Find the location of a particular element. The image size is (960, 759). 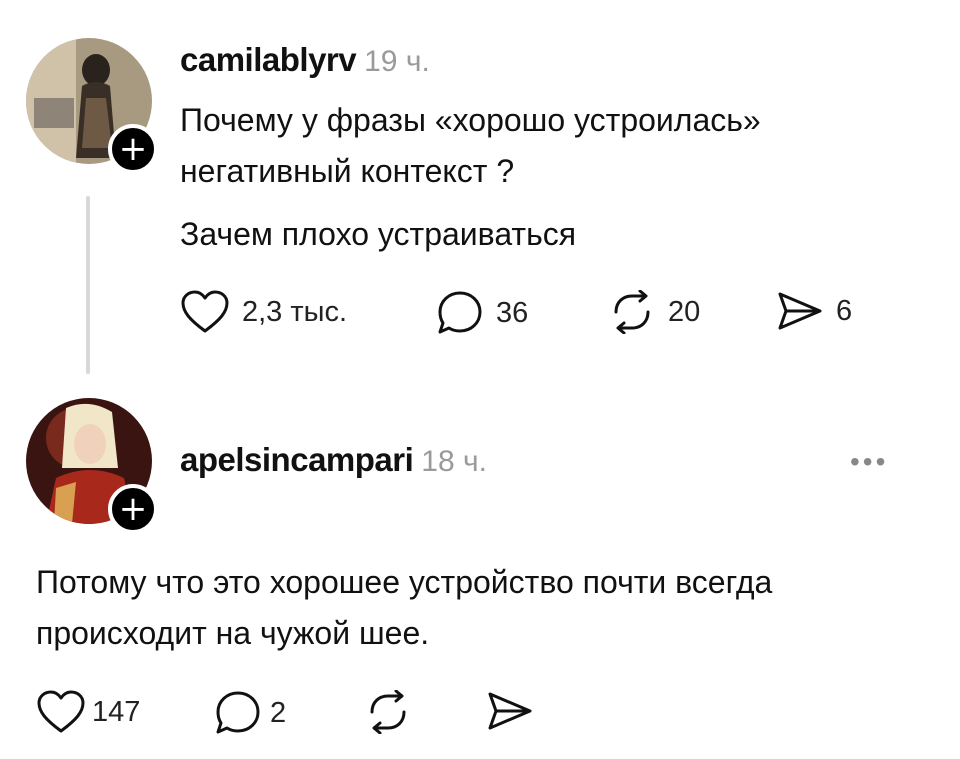

comment-button: 36 is located at coordinates (482, 313).